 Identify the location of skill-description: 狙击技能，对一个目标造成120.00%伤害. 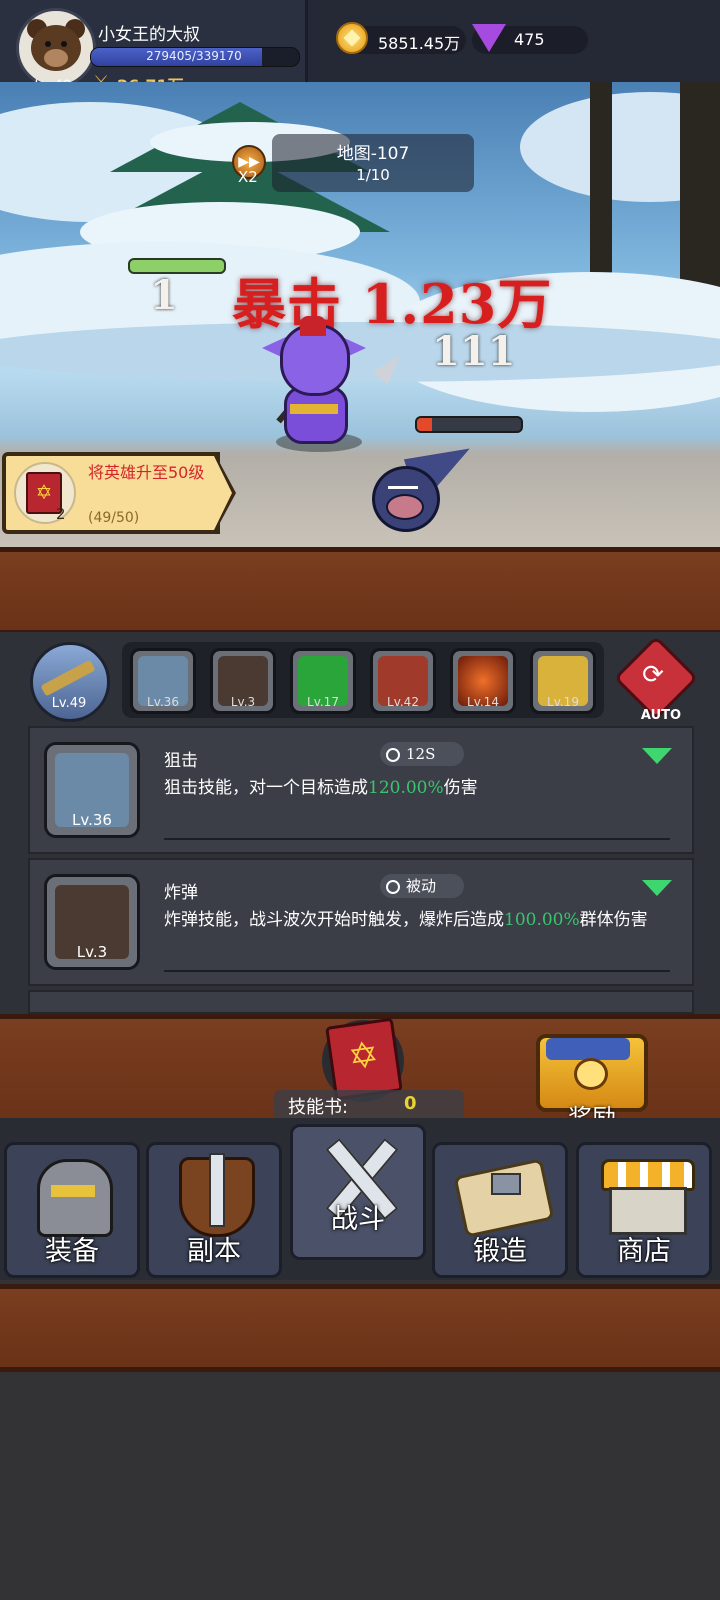
(424, 788).